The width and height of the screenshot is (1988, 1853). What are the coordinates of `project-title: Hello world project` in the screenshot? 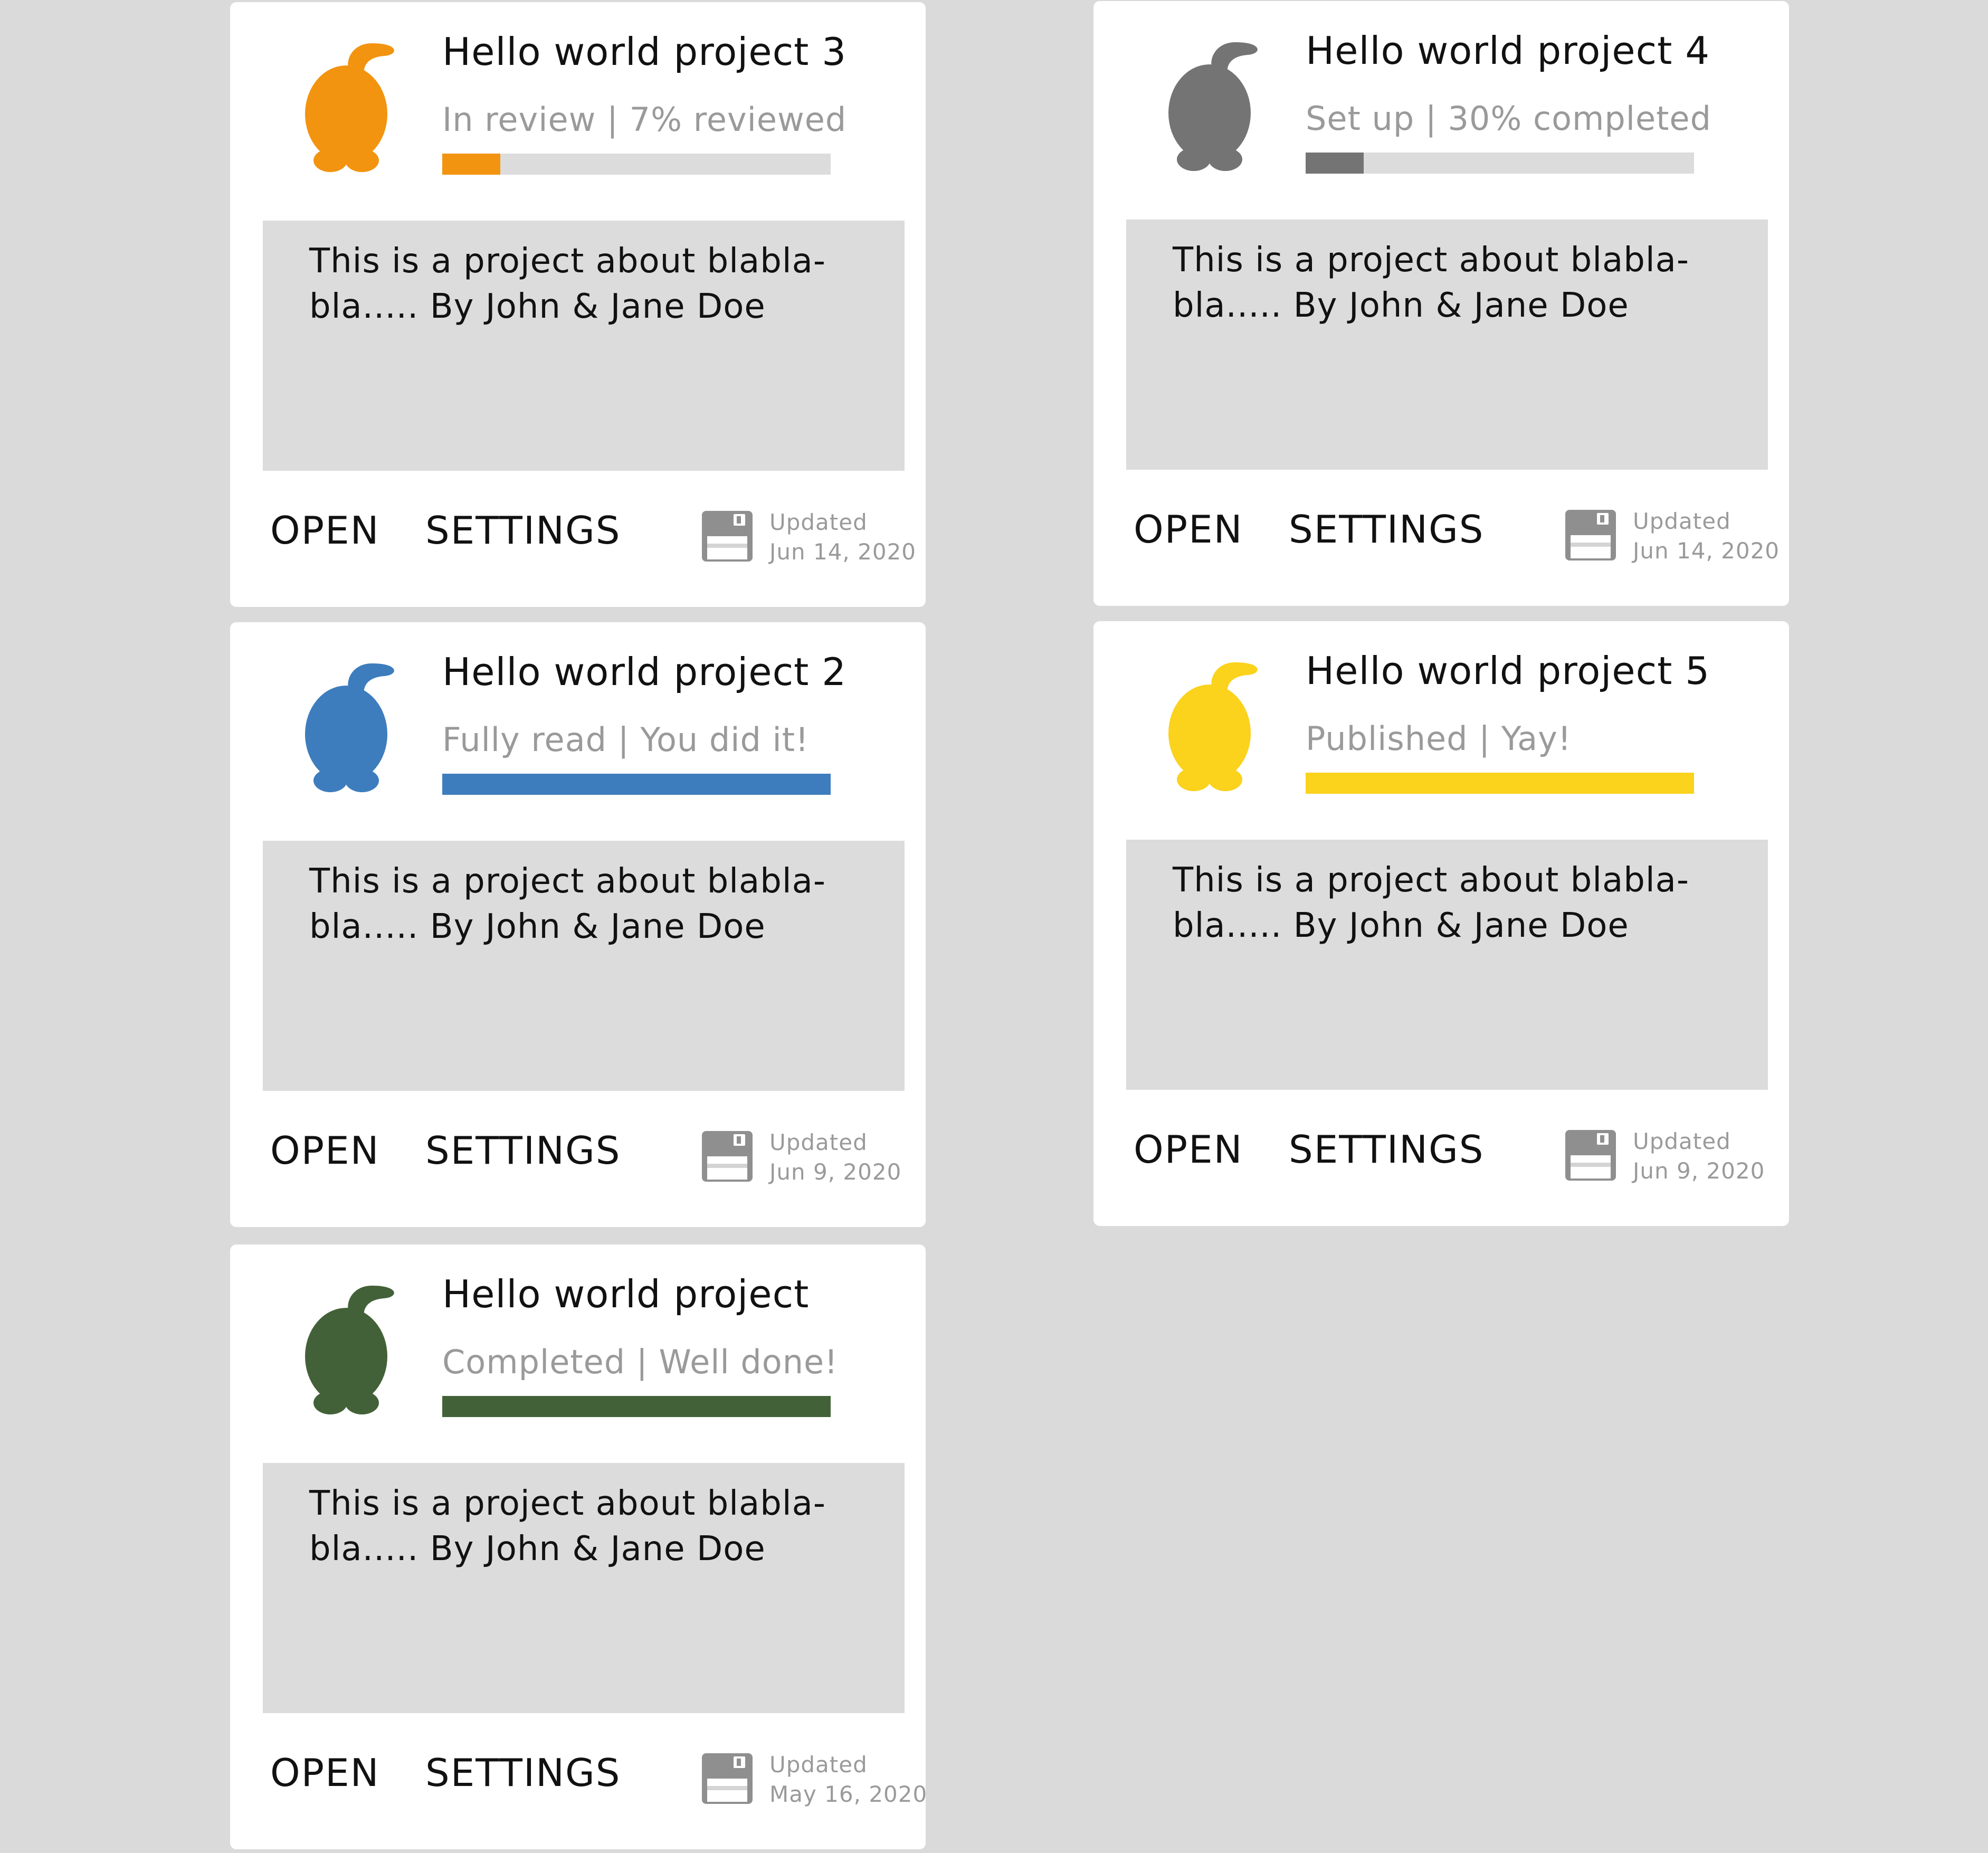 It's located at (626, 1294).